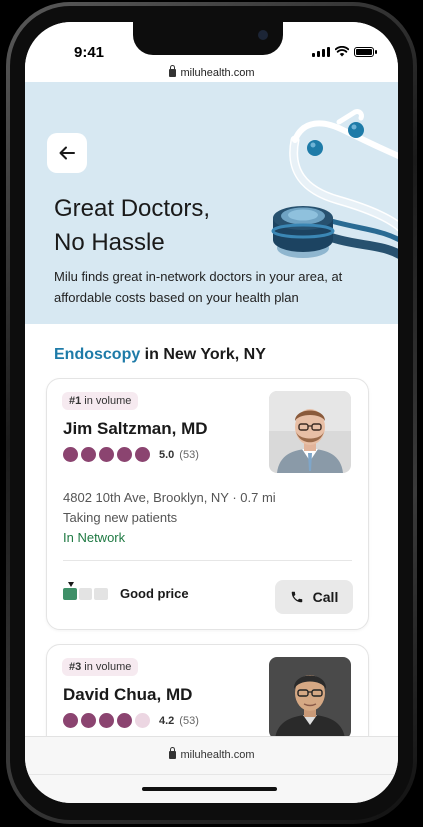 The height and width of the screenshot is (827, 423). Describe the element at coordinates (208, 38) in the screenshot. I see `notch` at that location.